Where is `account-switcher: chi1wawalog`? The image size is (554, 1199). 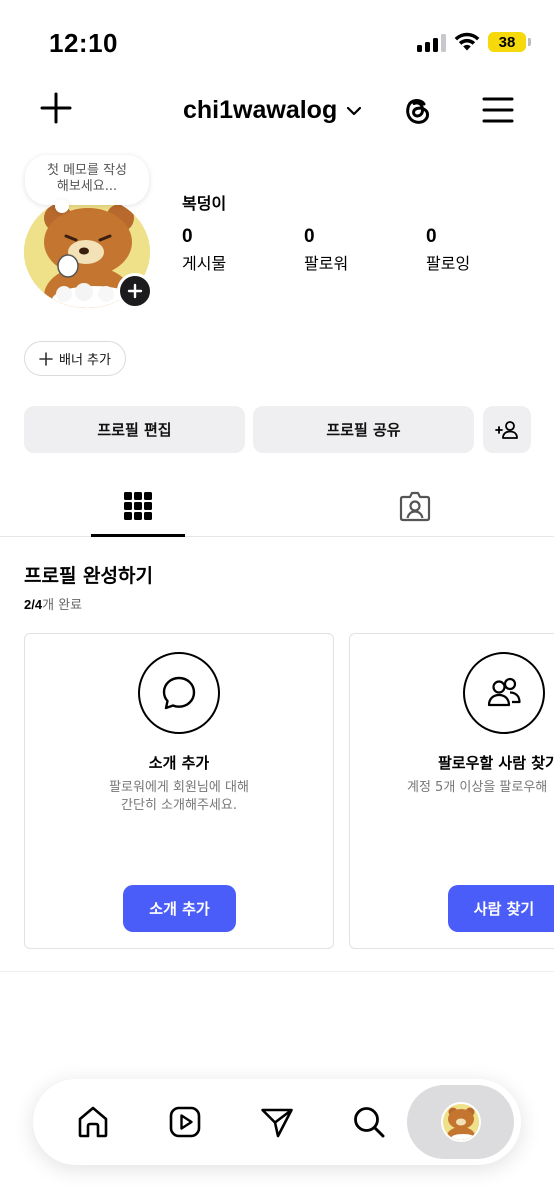 account-switcher: chi1wawalog is located at coordinates (273, 110).